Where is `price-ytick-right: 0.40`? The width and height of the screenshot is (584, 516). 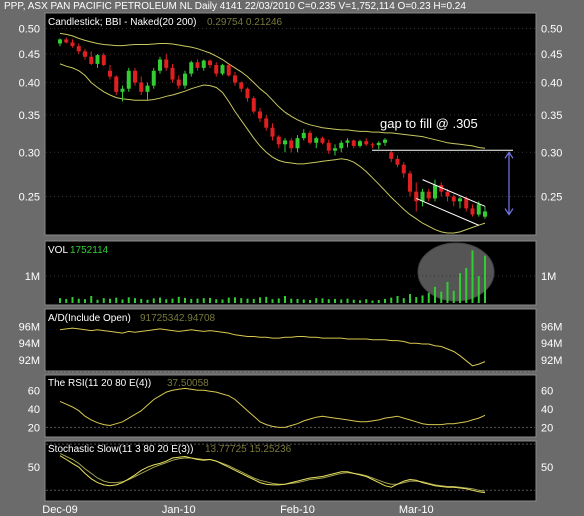 price-ytick-right: 0.40 is located at coordinates (551, 84).